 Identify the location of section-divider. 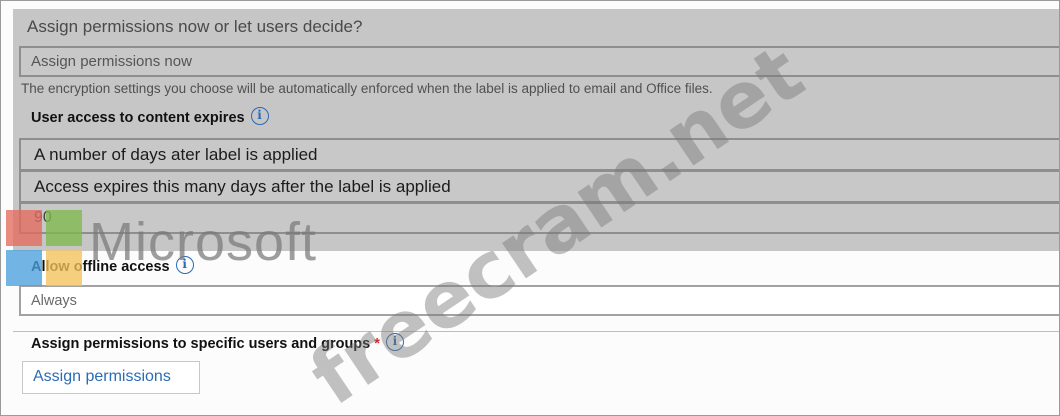
(536, 331).